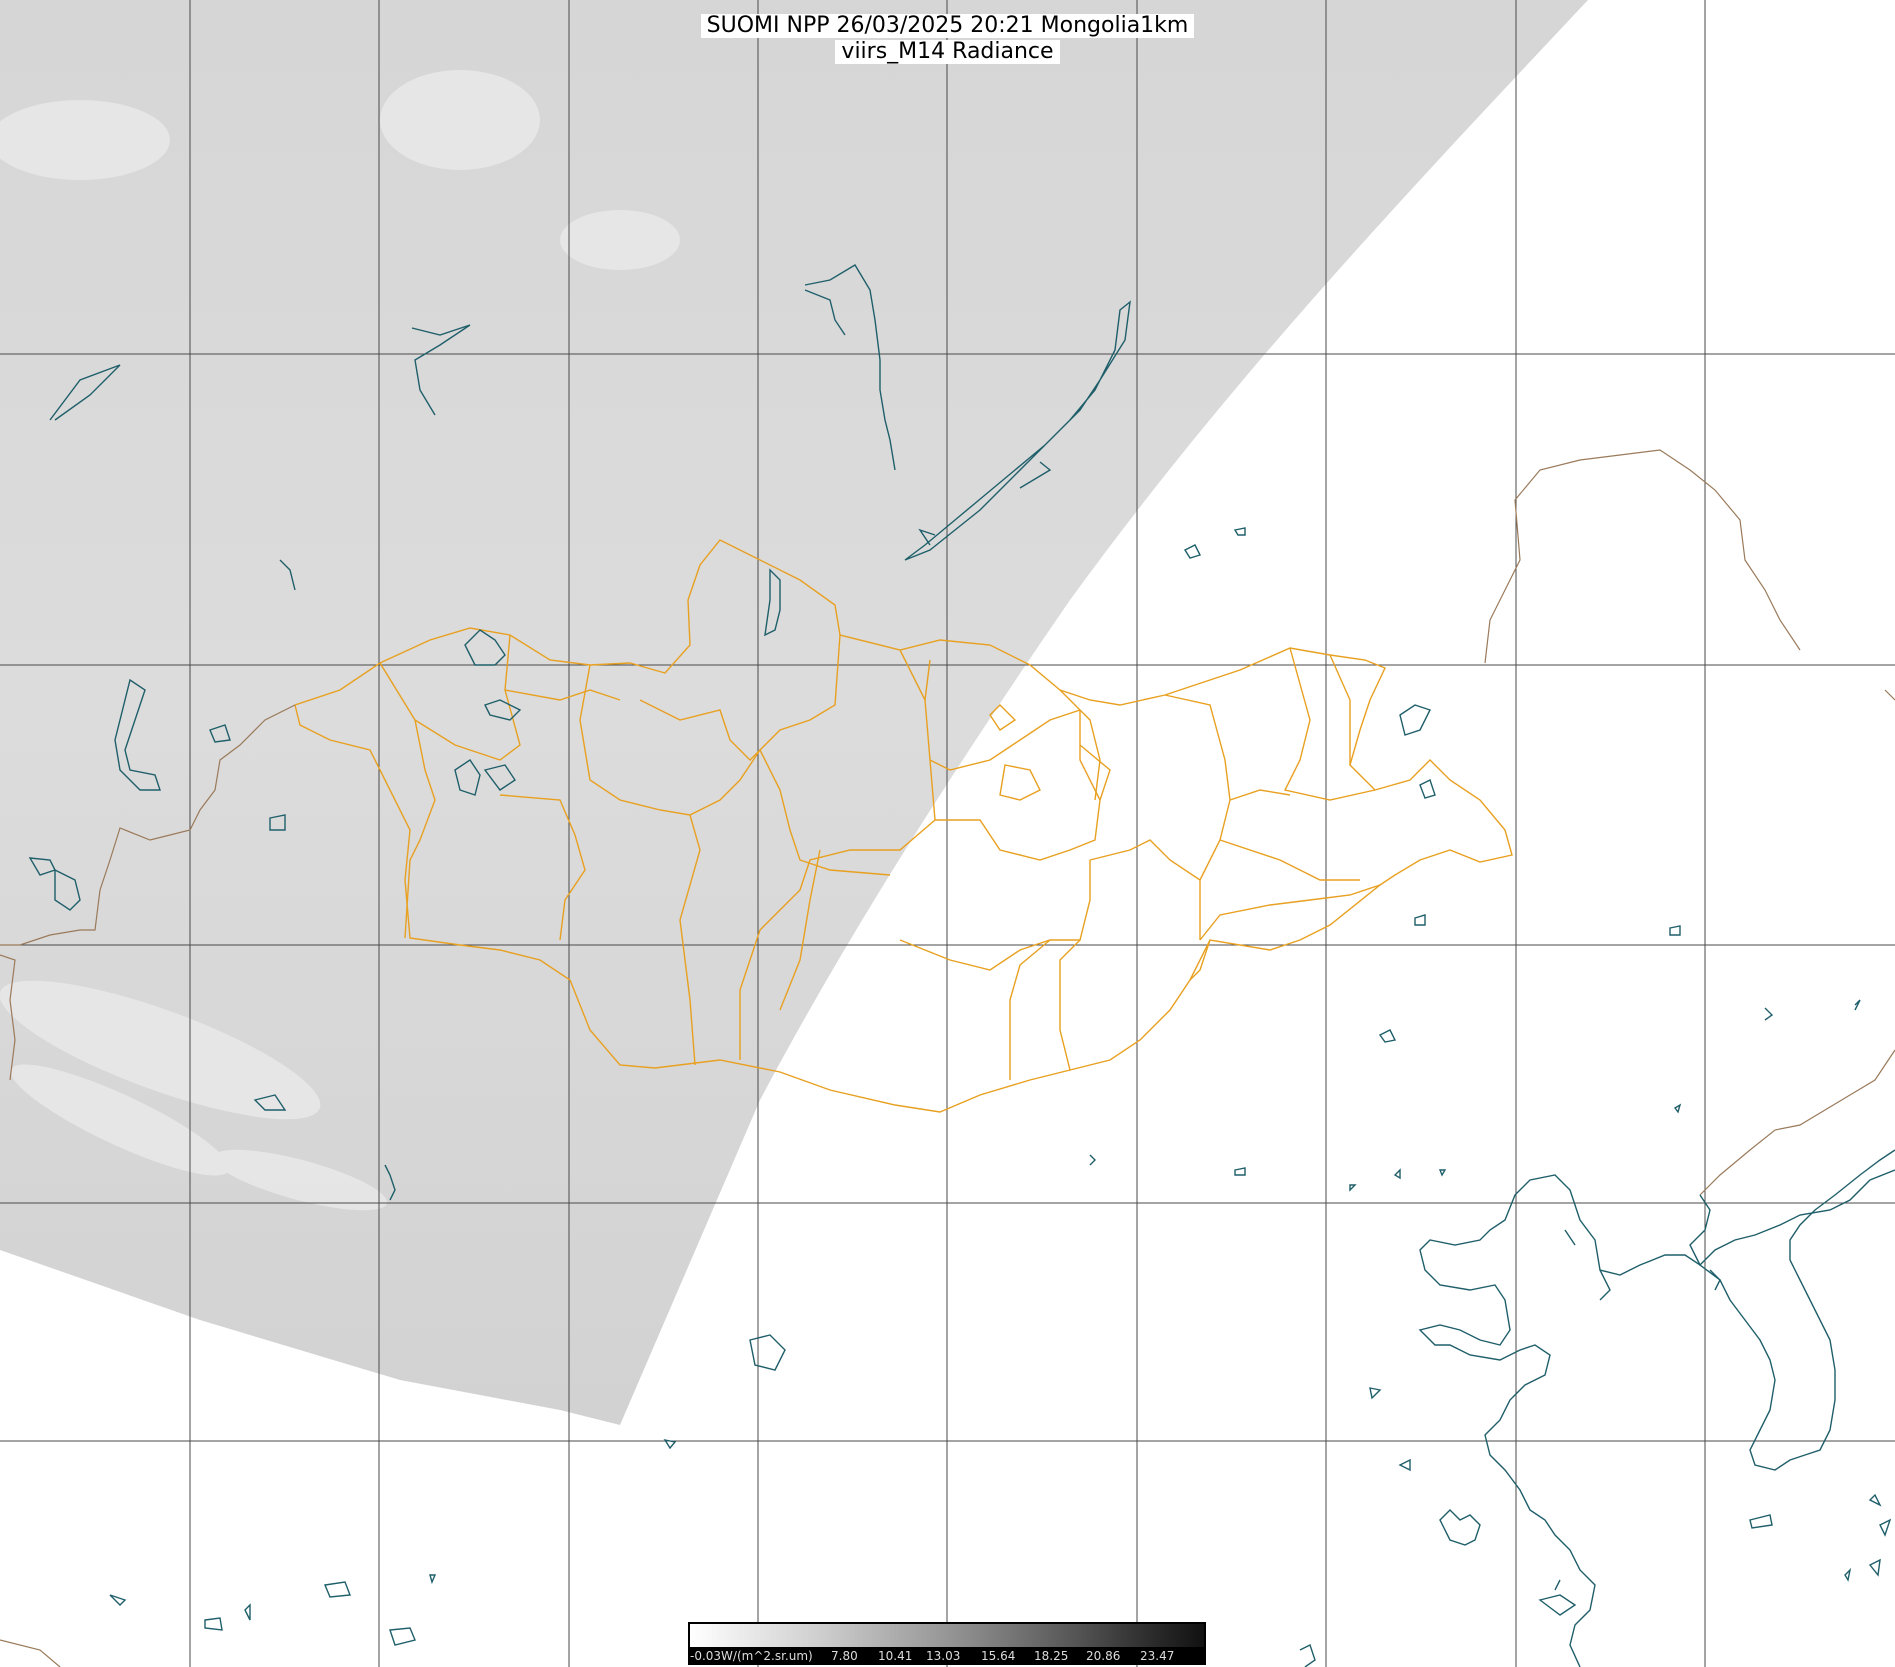 This screenshot has width=1895, height=1667. Describe the element at coordinates (1792, 1310) in the screenshot. I see `korea-coast` at that location.